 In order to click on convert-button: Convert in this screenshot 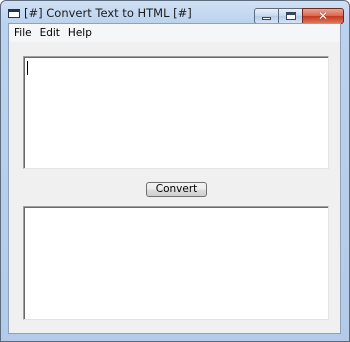, I will do `click(176, 189)`.